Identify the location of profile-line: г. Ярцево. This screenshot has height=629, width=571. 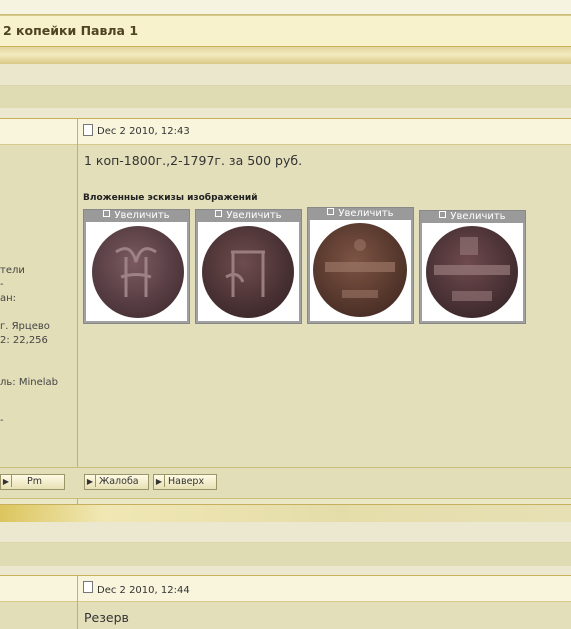
(25, 326).